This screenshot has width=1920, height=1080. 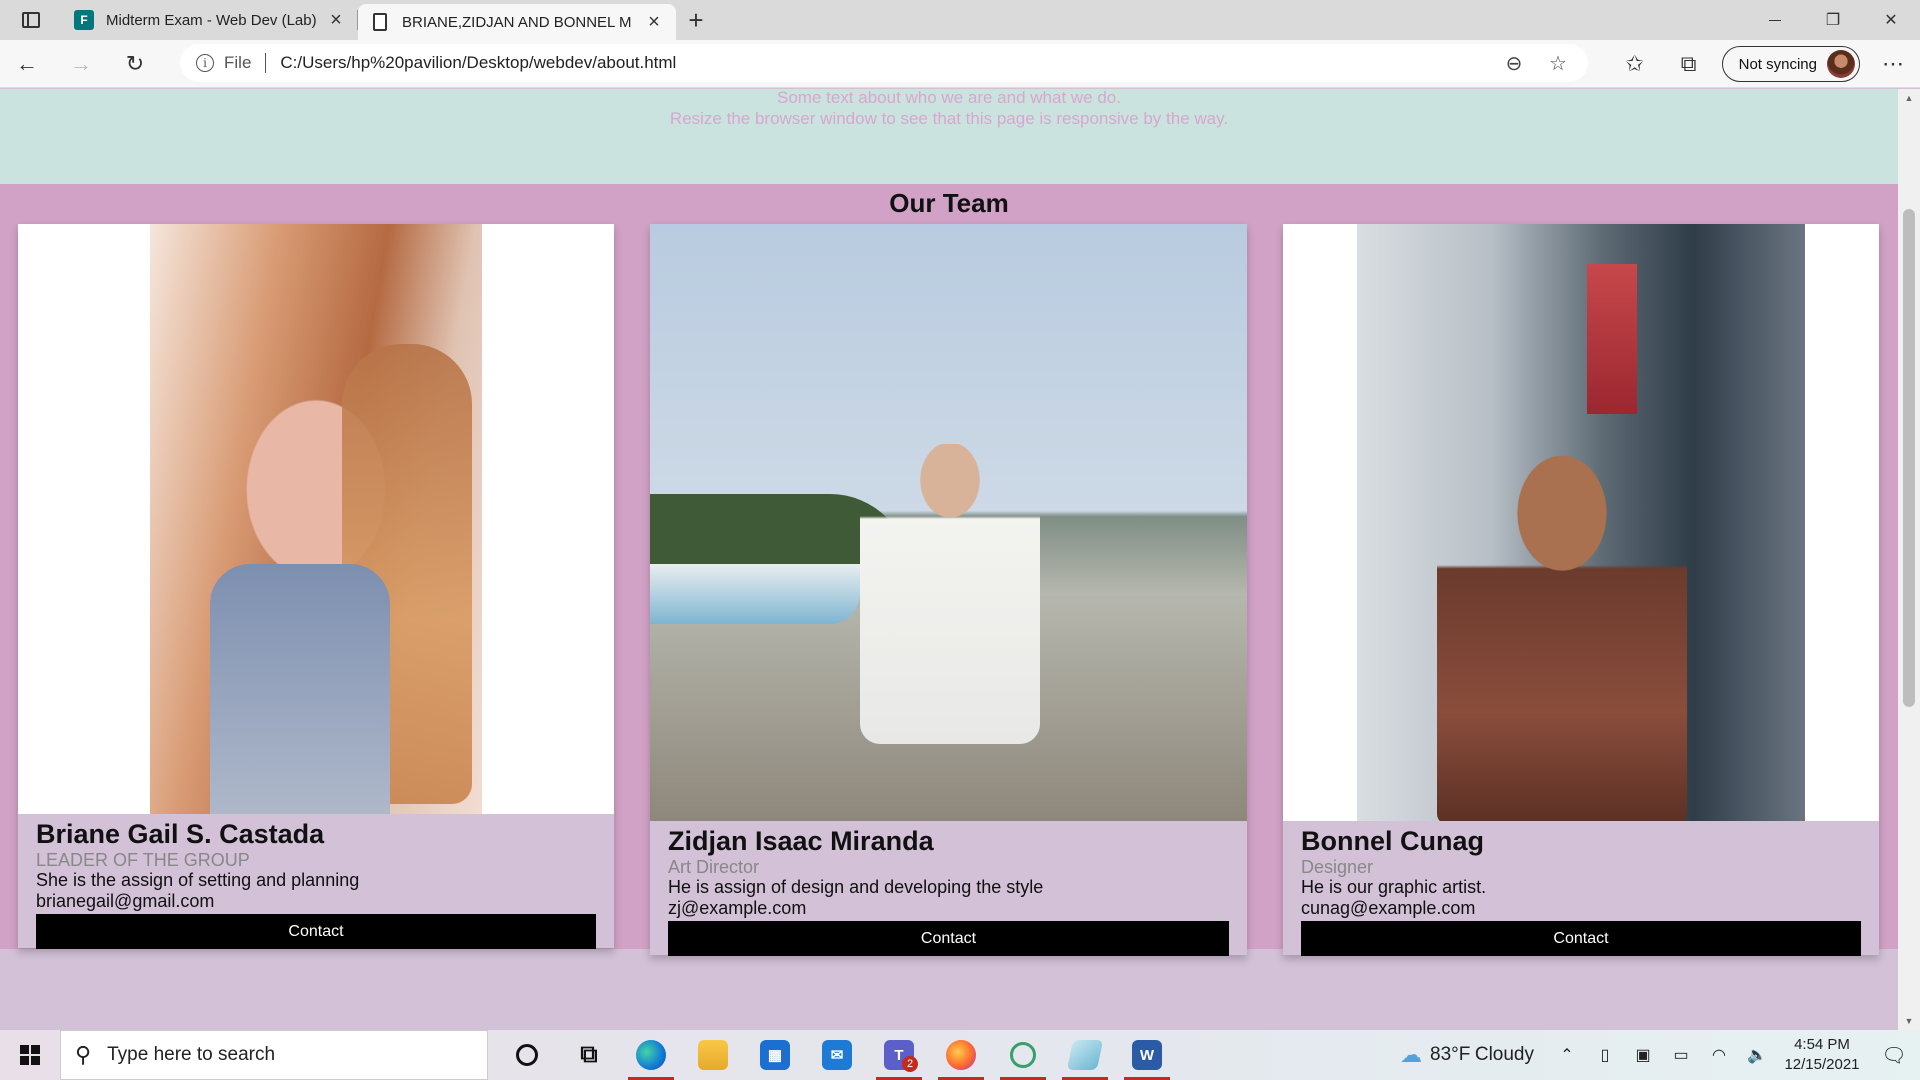 What do you see at coordinates (266, 63) in the screenshot?
I see `url-divider` at bounding box center [266, 63].